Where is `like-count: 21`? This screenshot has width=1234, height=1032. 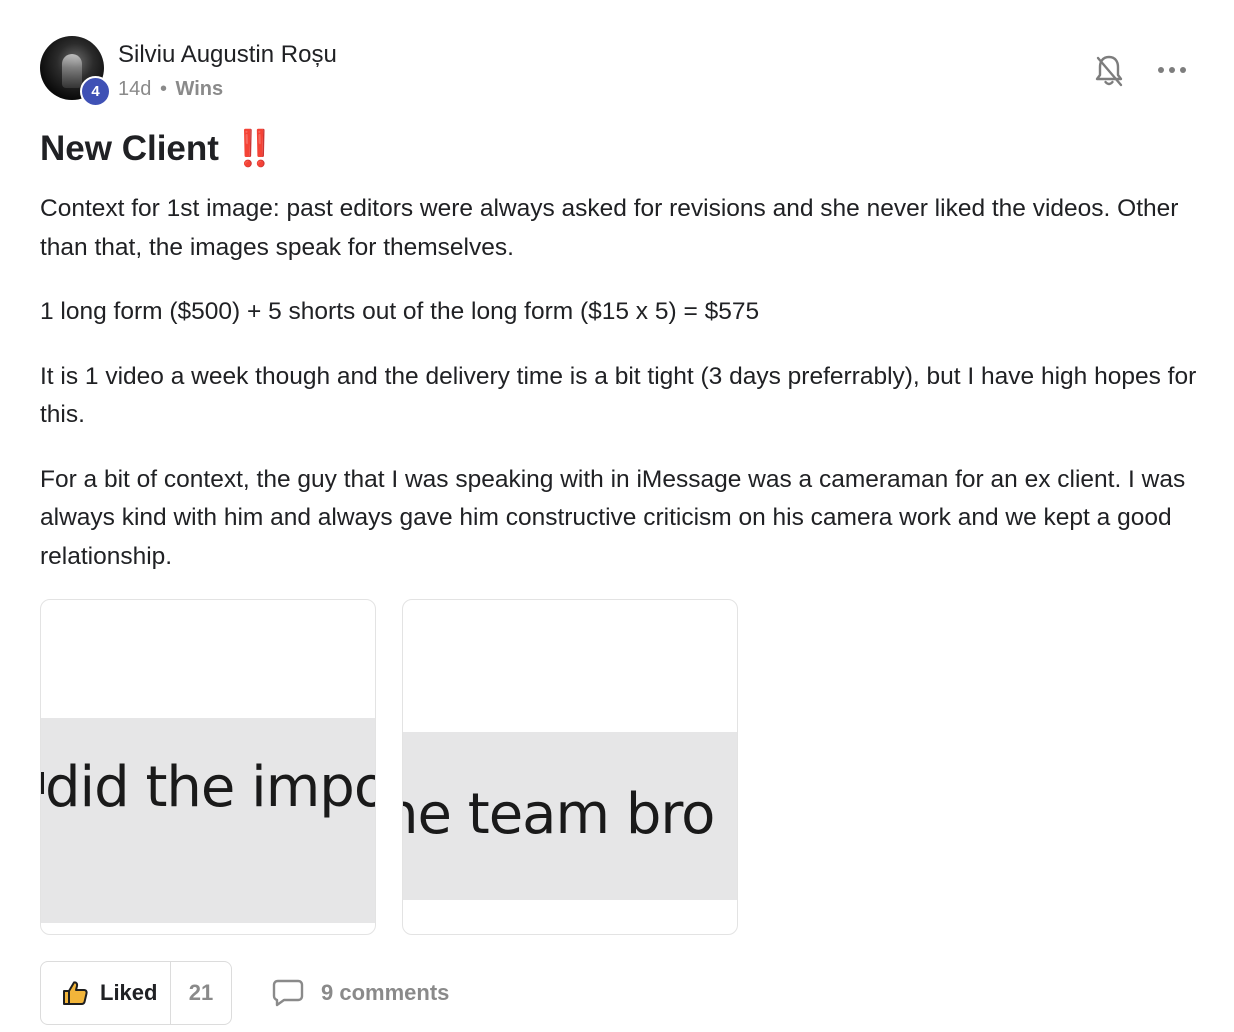
like-count: 21 is located at coordinates (201, 993).